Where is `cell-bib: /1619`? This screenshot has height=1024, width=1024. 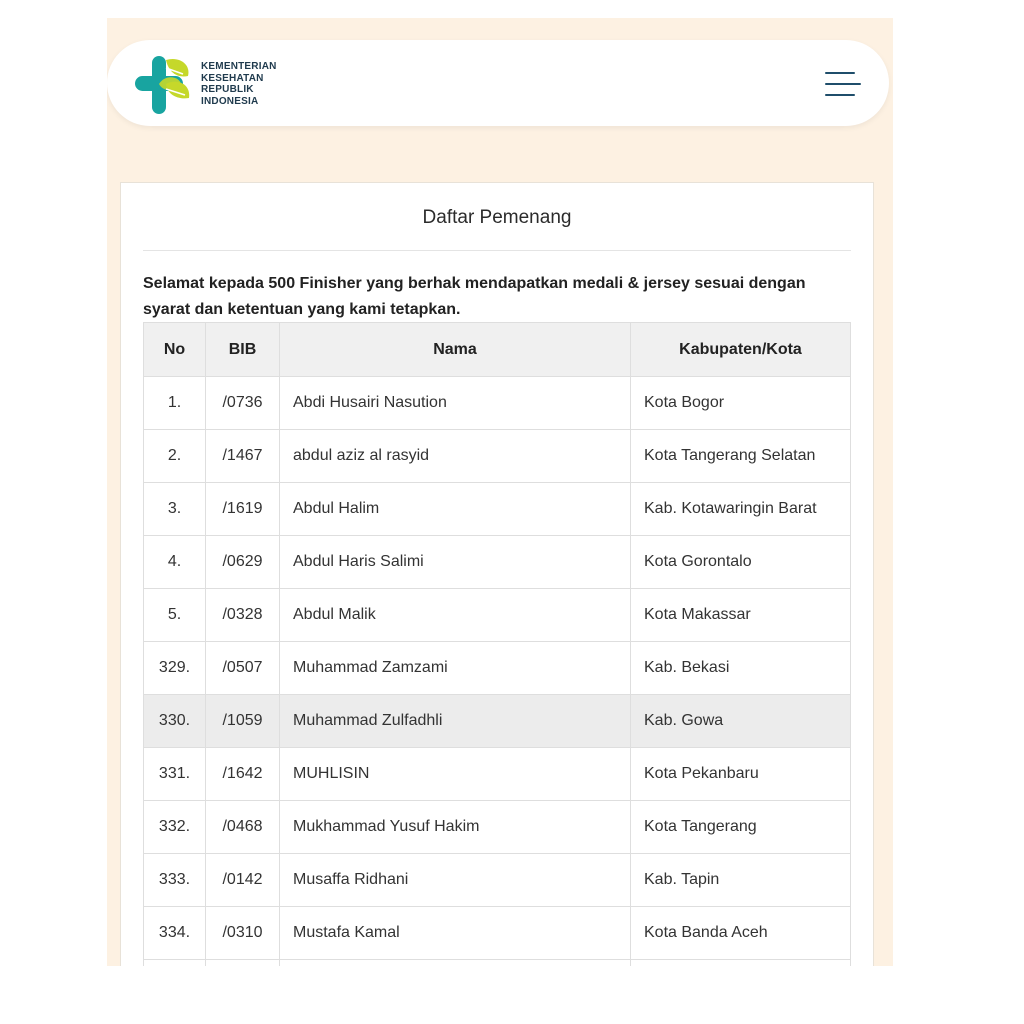
cell-bib: /1619 is located at coordinates (242, 509).